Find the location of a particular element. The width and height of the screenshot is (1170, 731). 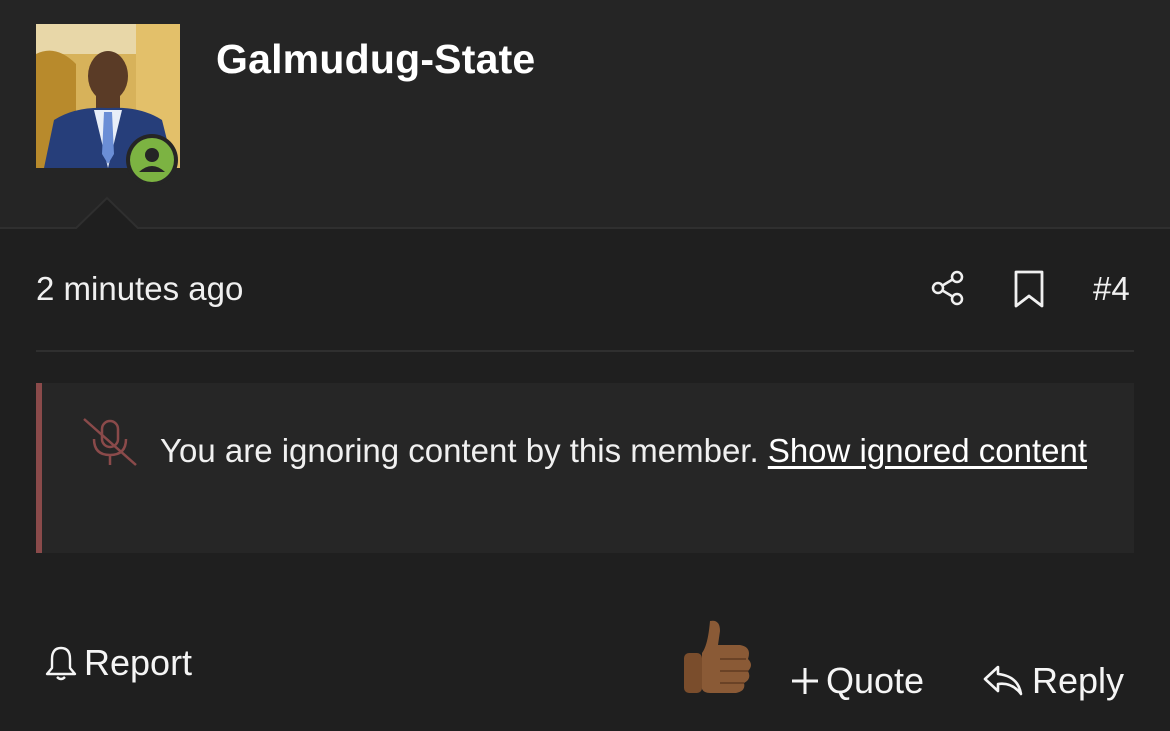

share-icon is located at coordinates (948, 288).